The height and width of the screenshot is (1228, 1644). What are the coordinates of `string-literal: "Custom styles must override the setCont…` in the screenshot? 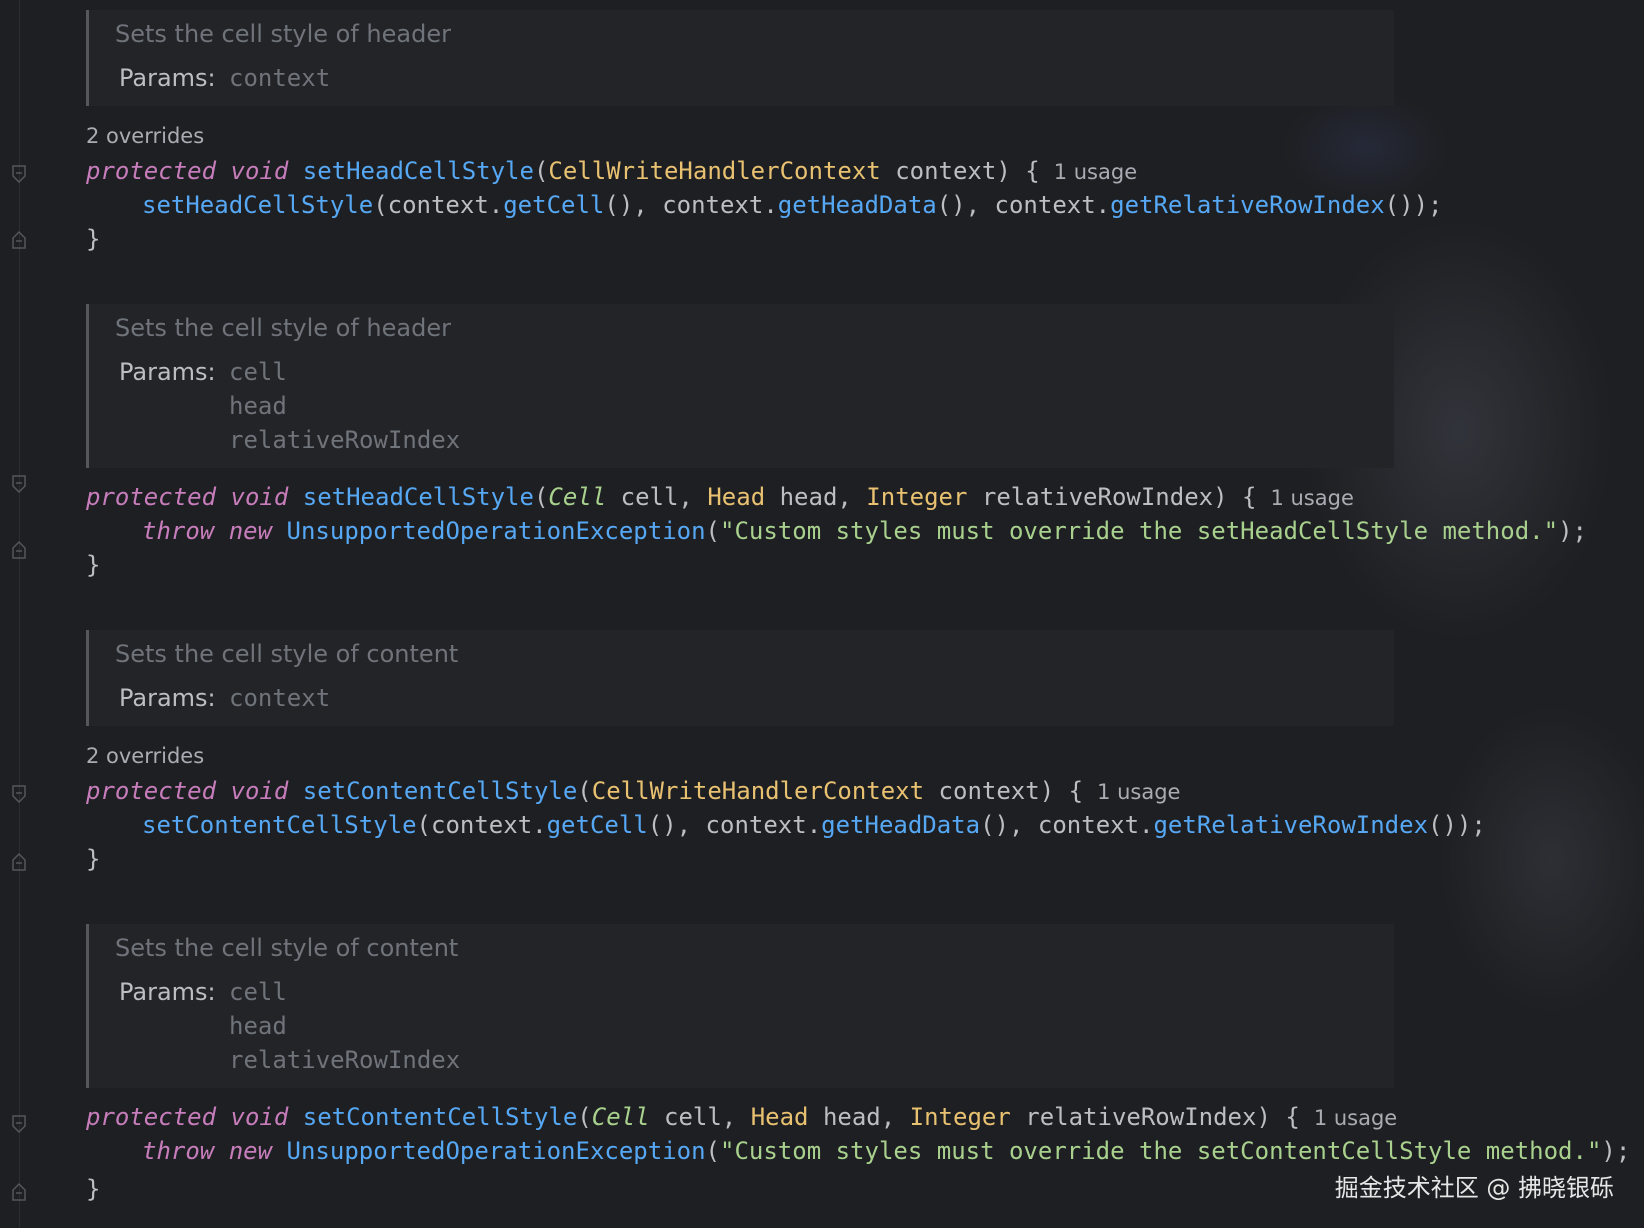 It's located at (1161, 1151).